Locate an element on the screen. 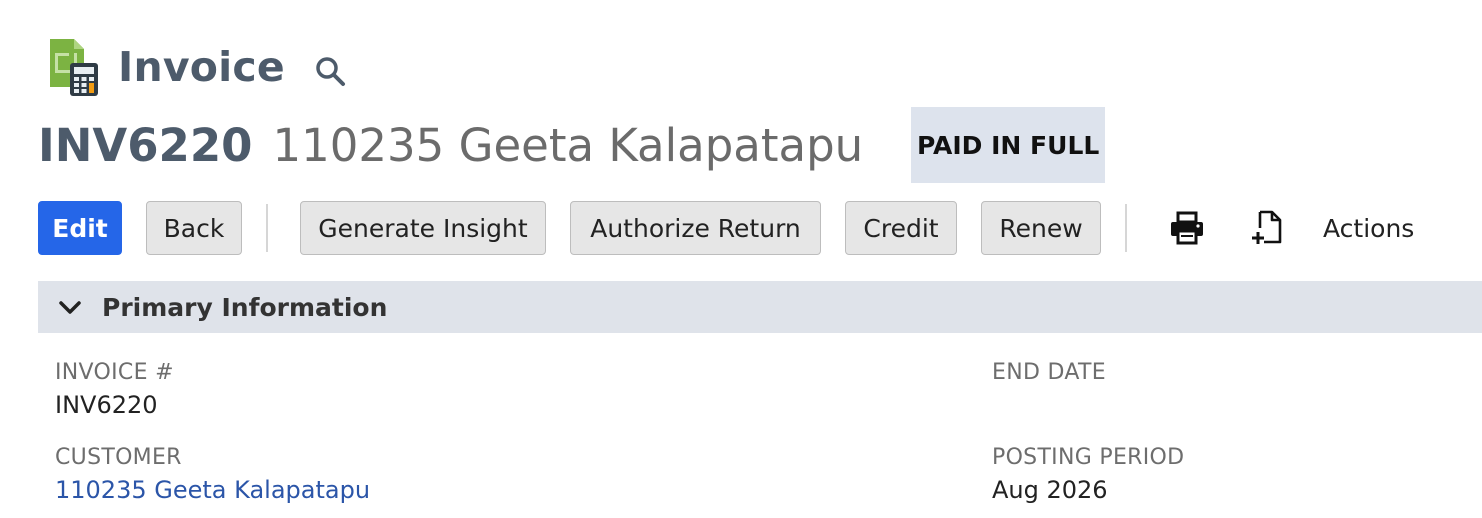 Image resolution: width=1482 pixels, height=518 pixels. actions-menu: Actions is located at coordinates (1368, 228).